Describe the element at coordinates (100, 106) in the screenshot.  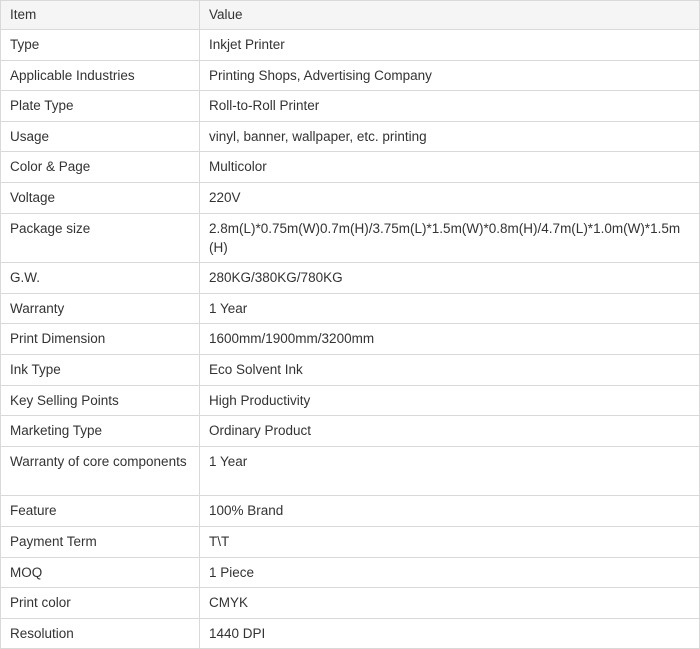
I see `row-item: Plate Type` at that location.